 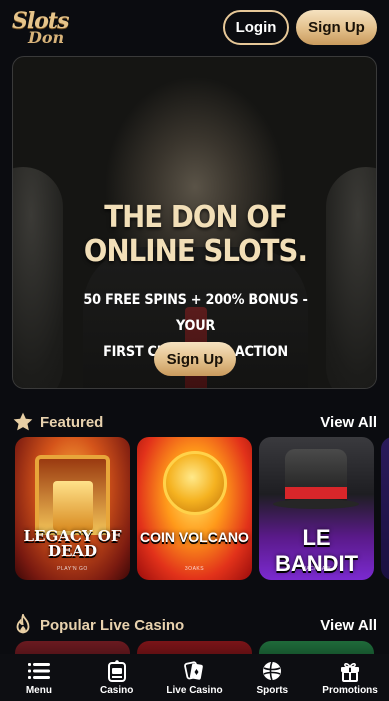 I want to click on game-art-sarcophagus, so click(x=73, y=506).